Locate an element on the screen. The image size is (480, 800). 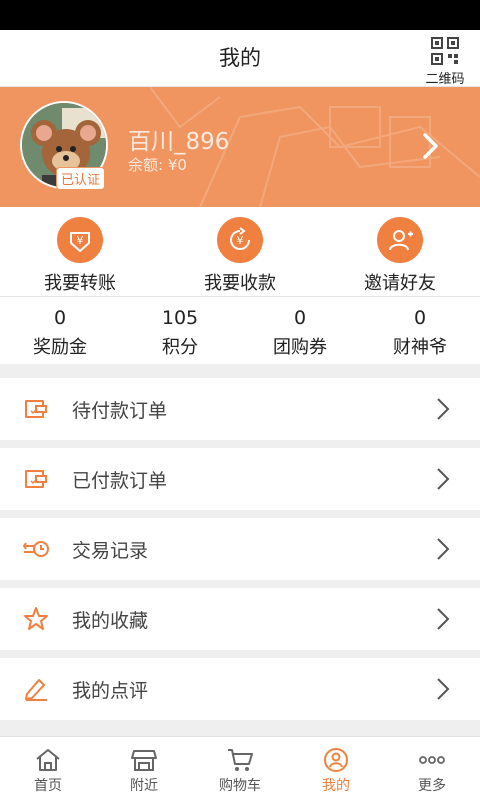
menu-item-label: 我的收藏 is located at coordinates (110, 620).